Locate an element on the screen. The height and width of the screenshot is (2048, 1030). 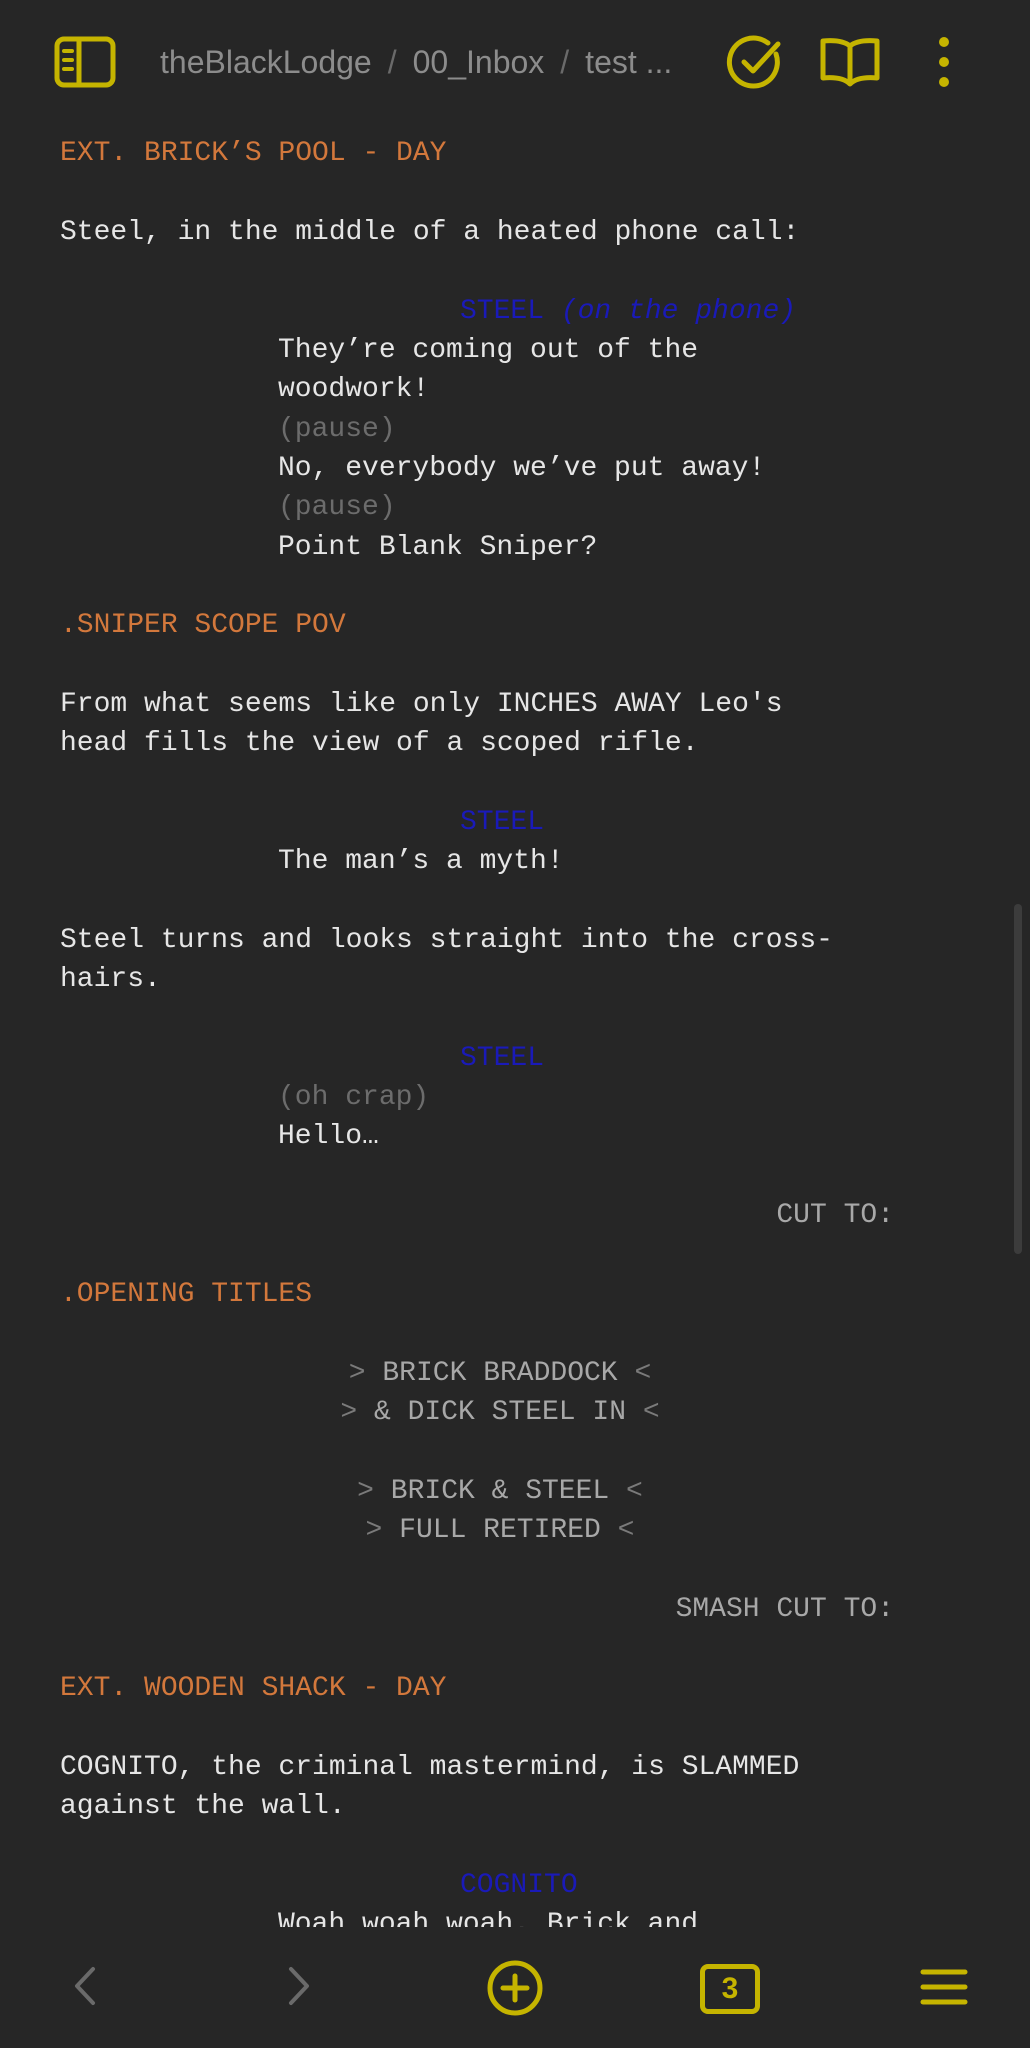
more-vertical-icon is located at coordinates (944, 62).